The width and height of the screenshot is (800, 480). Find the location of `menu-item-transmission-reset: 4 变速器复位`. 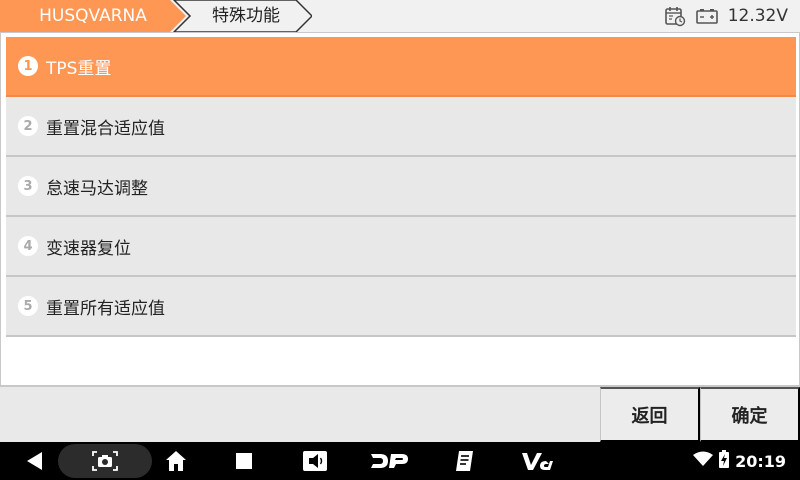

menu-item-transmission-reset: 4 变速器复位 is located at coordinates (401, 247).